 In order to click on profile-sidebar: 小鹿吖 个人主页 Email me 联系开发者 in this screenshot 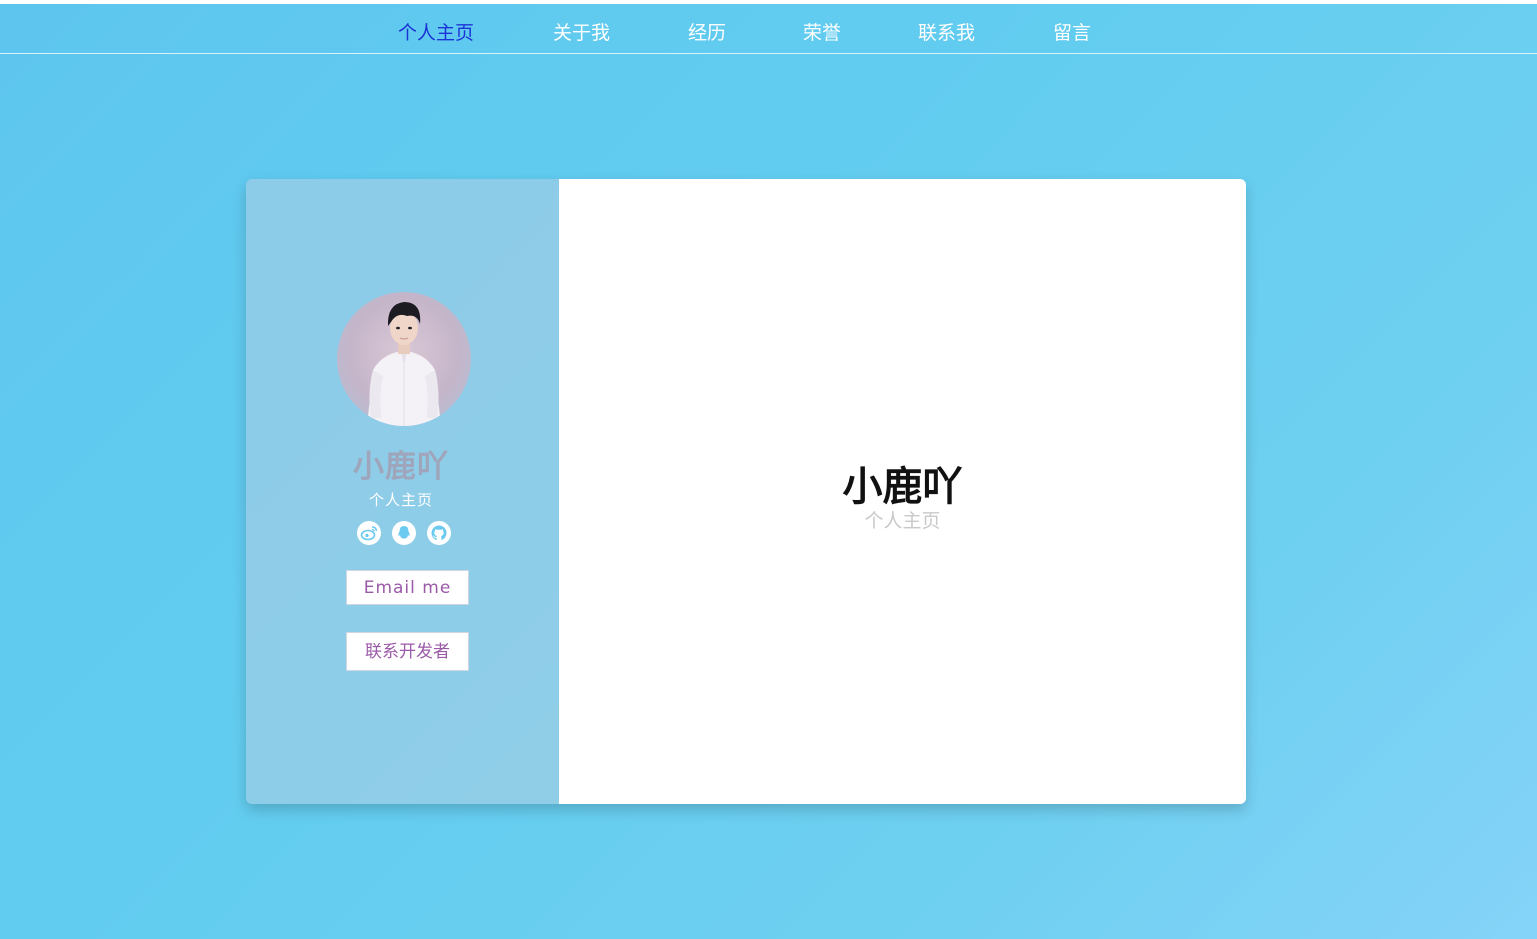, I will do `click(402, 491)`.